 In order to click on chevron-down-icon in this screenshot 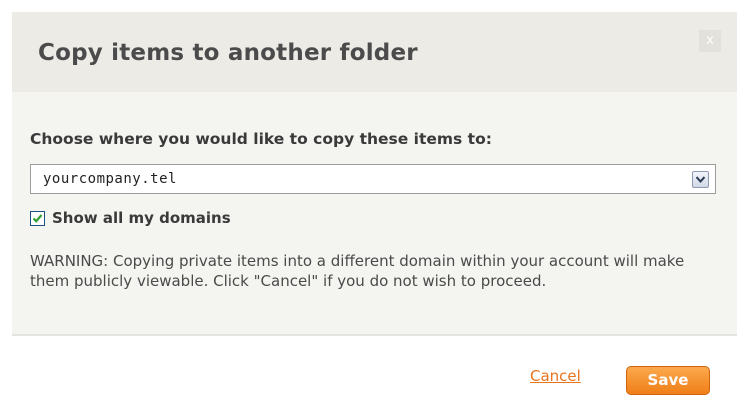, I will do `click(700, 179)`.